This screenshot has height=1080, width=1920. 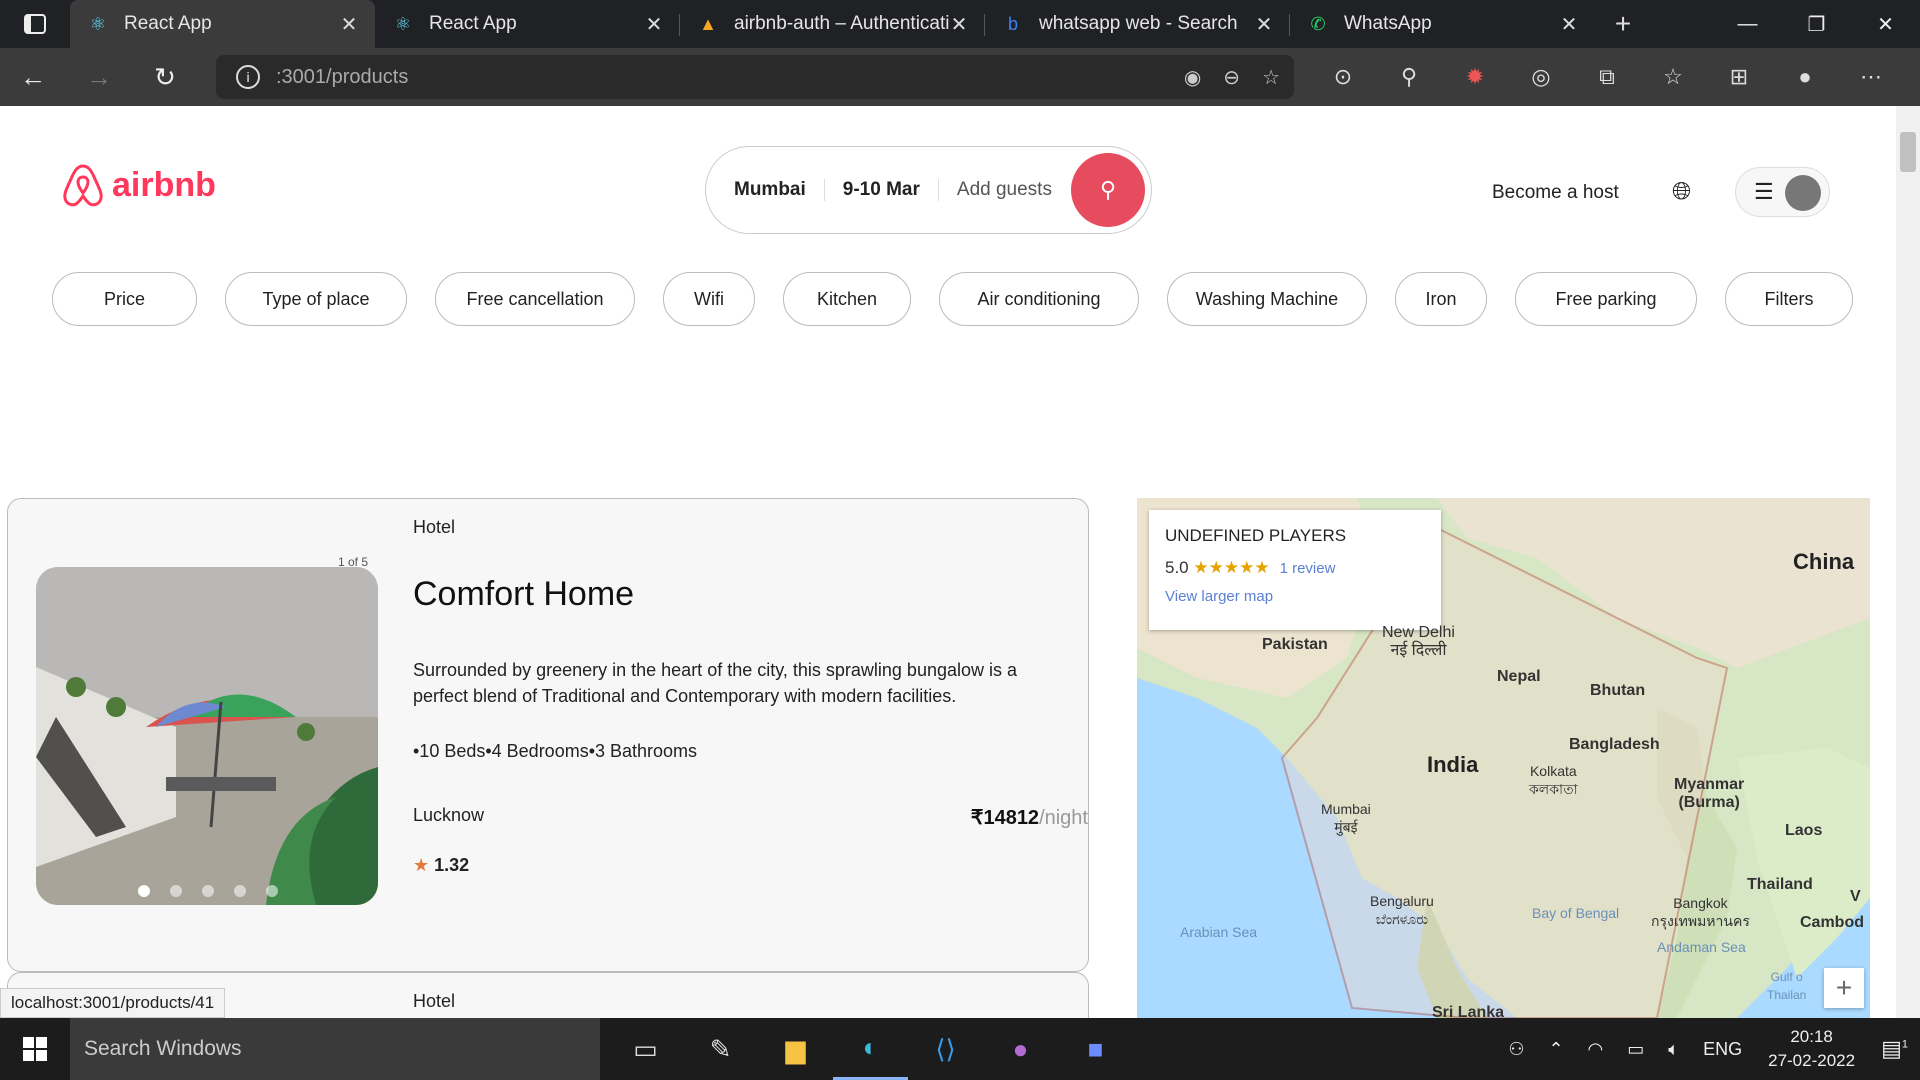 I want to click on map-label: Bay of Bengal, so click(x=1576, y=913).